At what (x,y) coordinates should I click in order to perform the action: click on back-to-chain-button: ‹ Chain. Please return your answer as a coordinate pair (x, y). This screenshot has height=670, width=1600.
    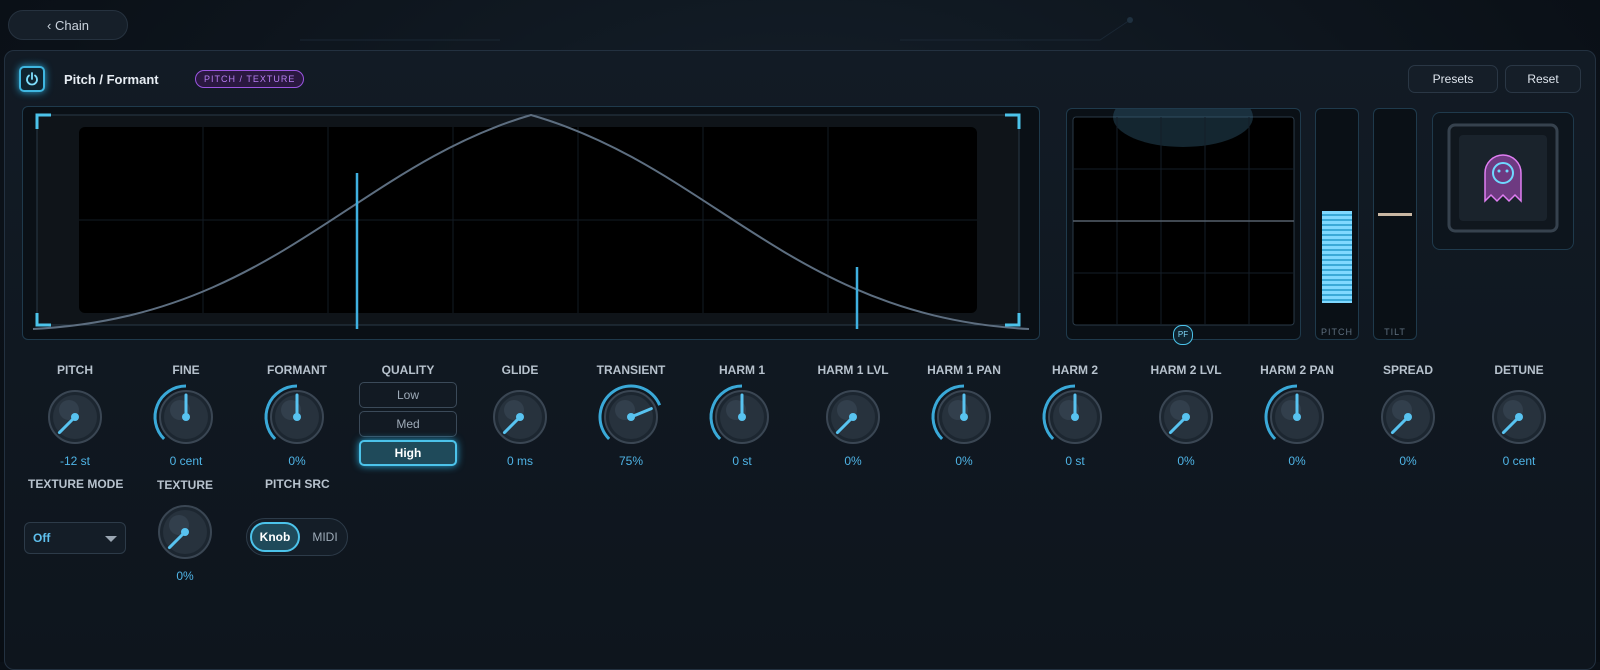
    Looking at the image, I should click on (68, 25).